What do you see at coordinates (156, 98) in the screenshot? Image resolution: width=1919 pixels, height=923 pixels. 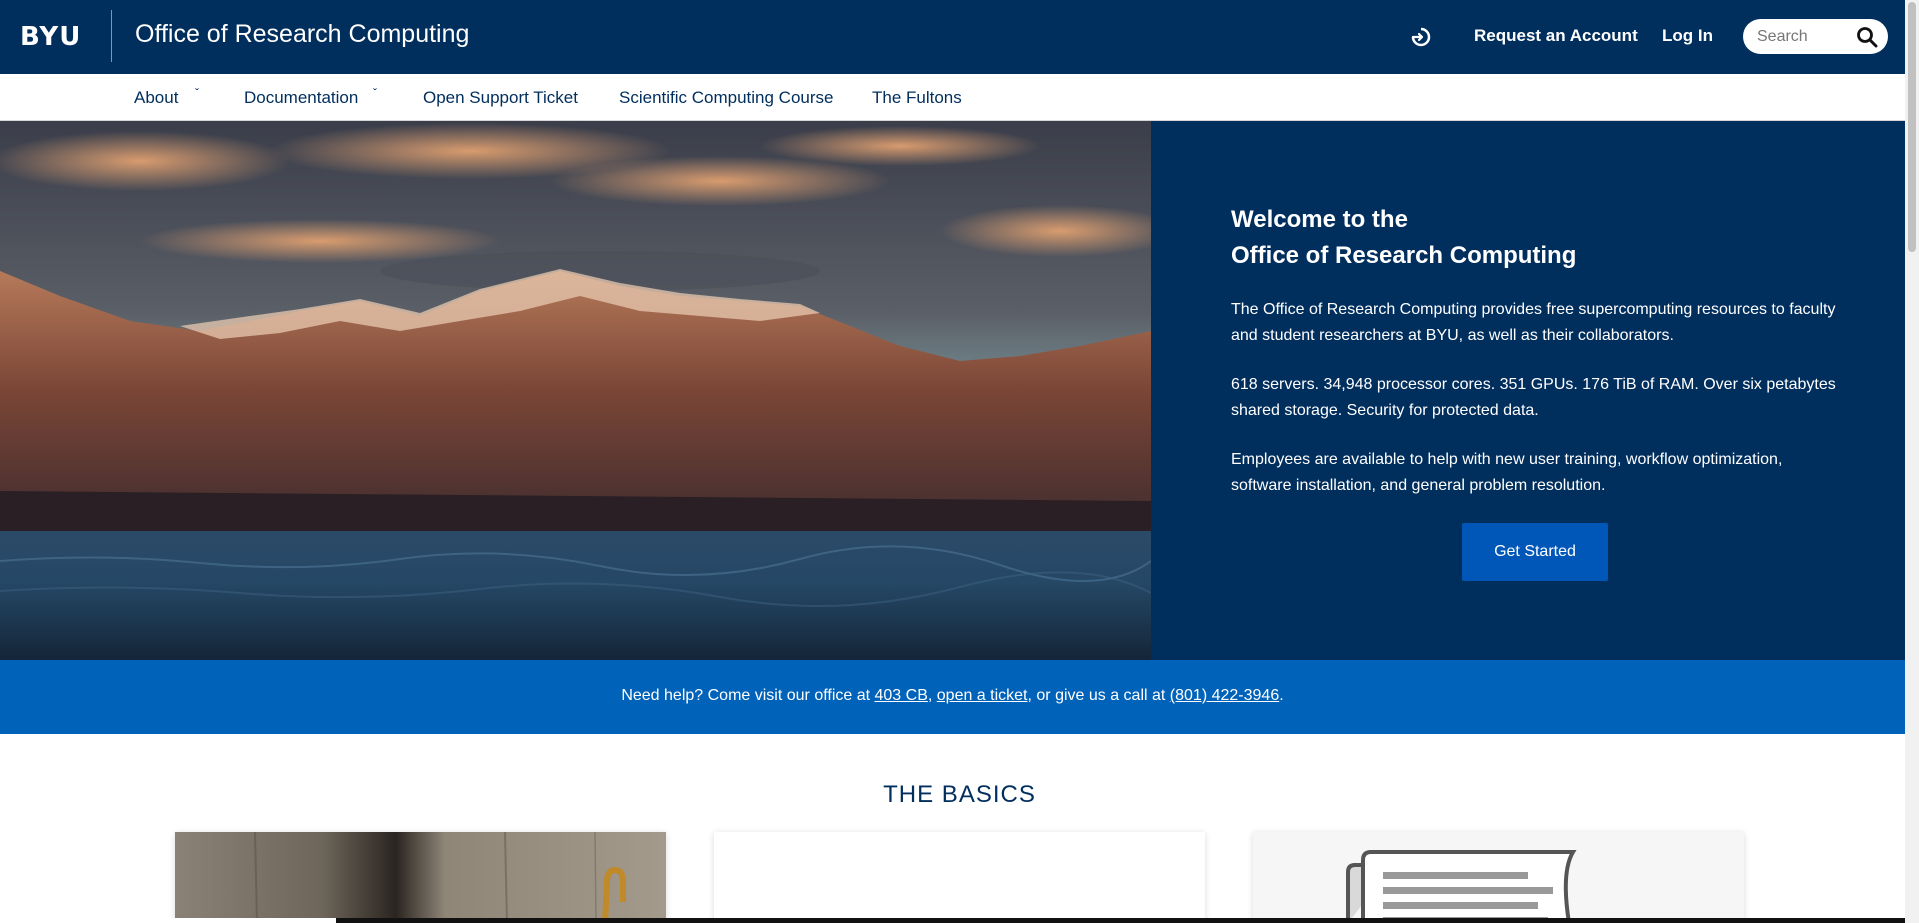 I see `nav-item-about: About` at bounding box center [156, 98].